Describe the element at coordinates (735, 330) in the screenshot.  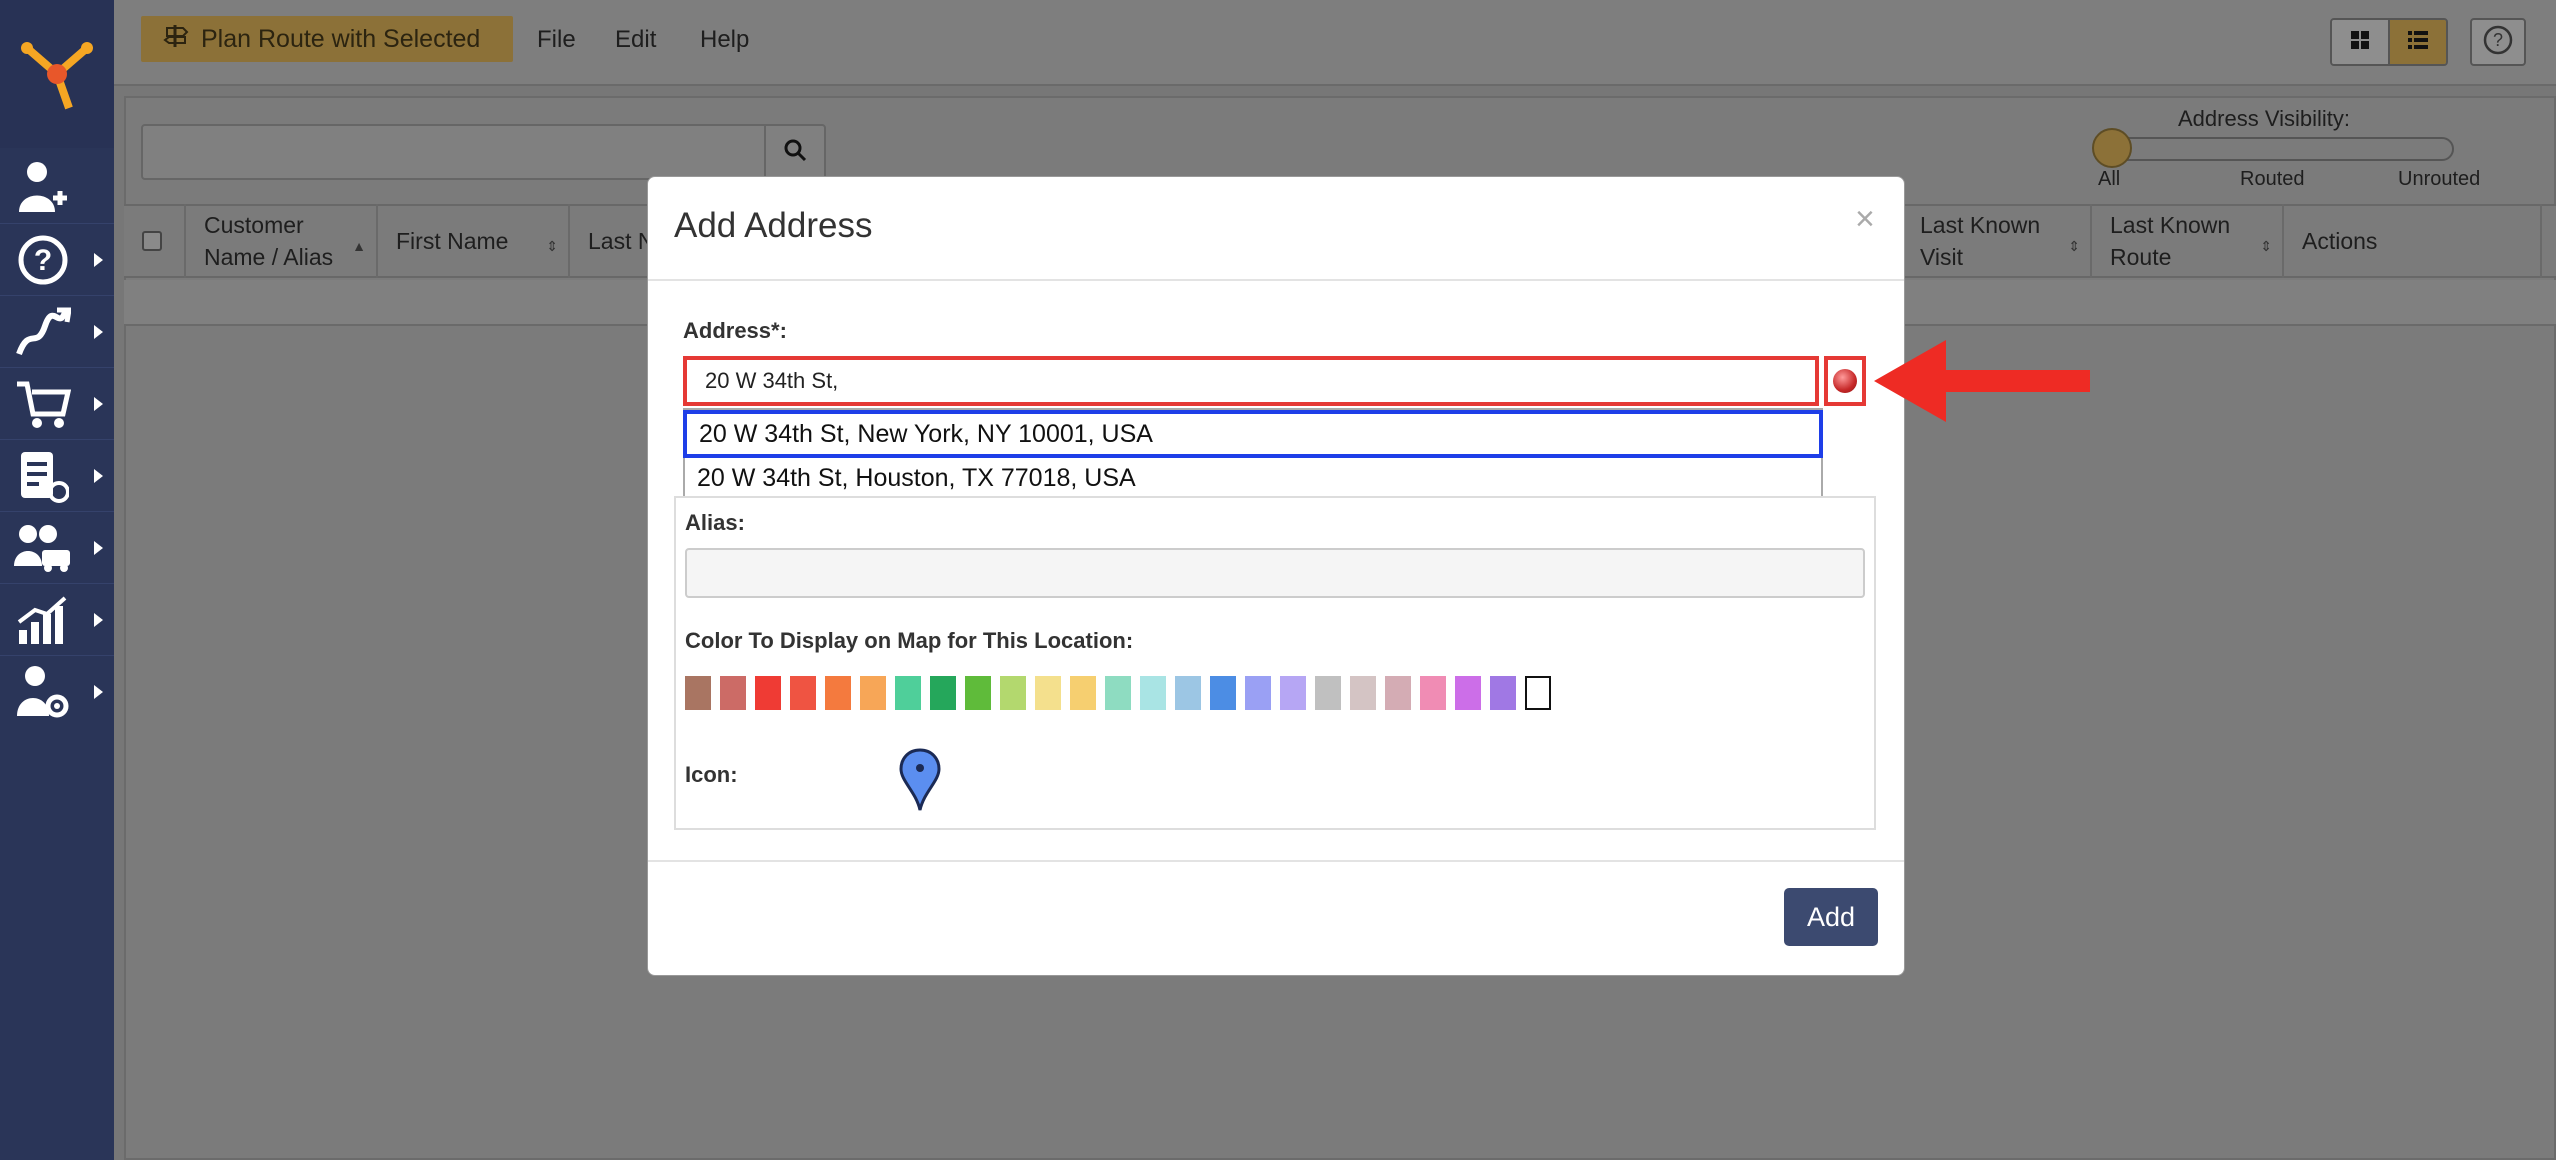
I see `address-label: Address*:` at that location.